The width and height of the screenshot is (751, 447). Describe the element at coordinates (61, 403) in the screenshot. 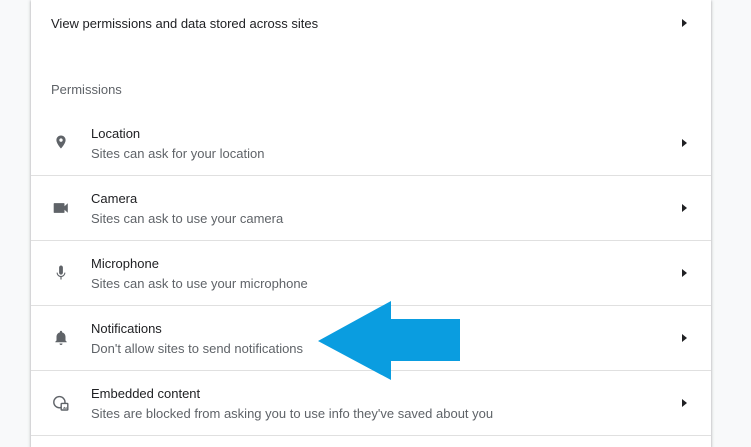

I see `embedded-content-icon` at that location.